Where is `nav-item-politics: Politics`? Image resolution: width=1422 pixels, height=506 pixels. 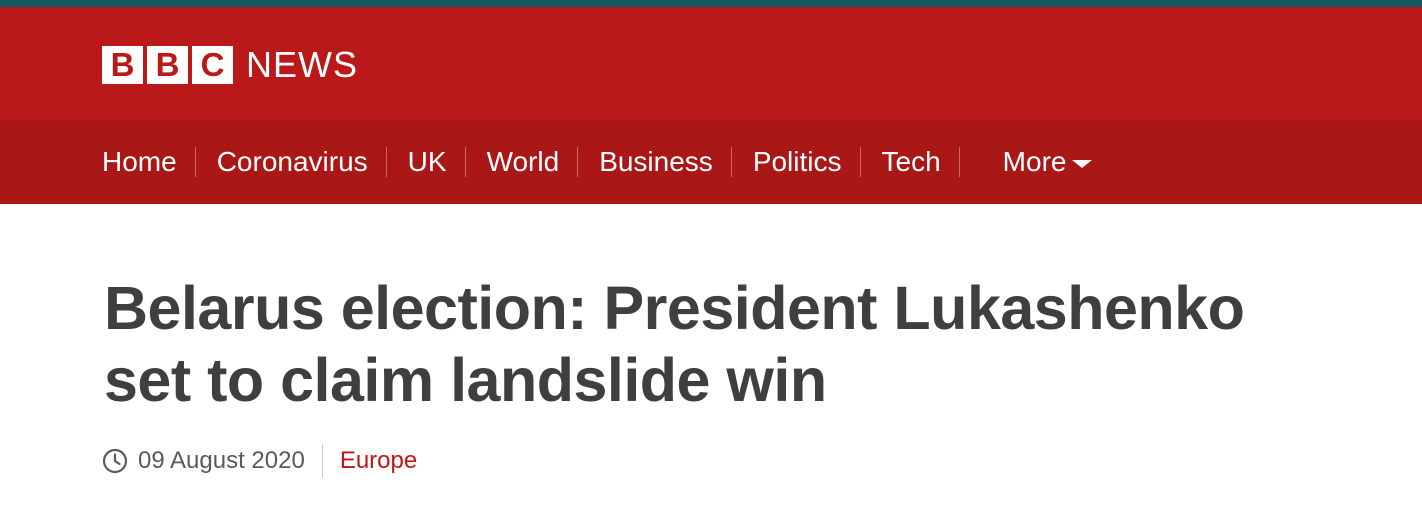
nav-item-politics: Politics is located at coordinates (797, 162).